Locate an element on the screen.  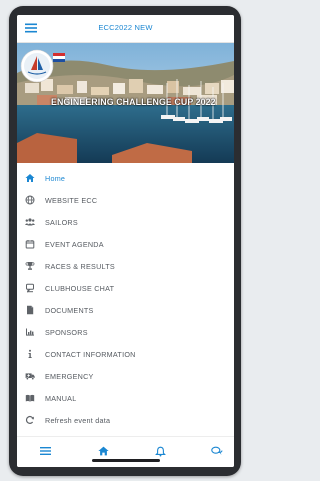
banner-caption: ENGINEERING CHALLENGE CUP 2022 is located at coordinates (133, 102).